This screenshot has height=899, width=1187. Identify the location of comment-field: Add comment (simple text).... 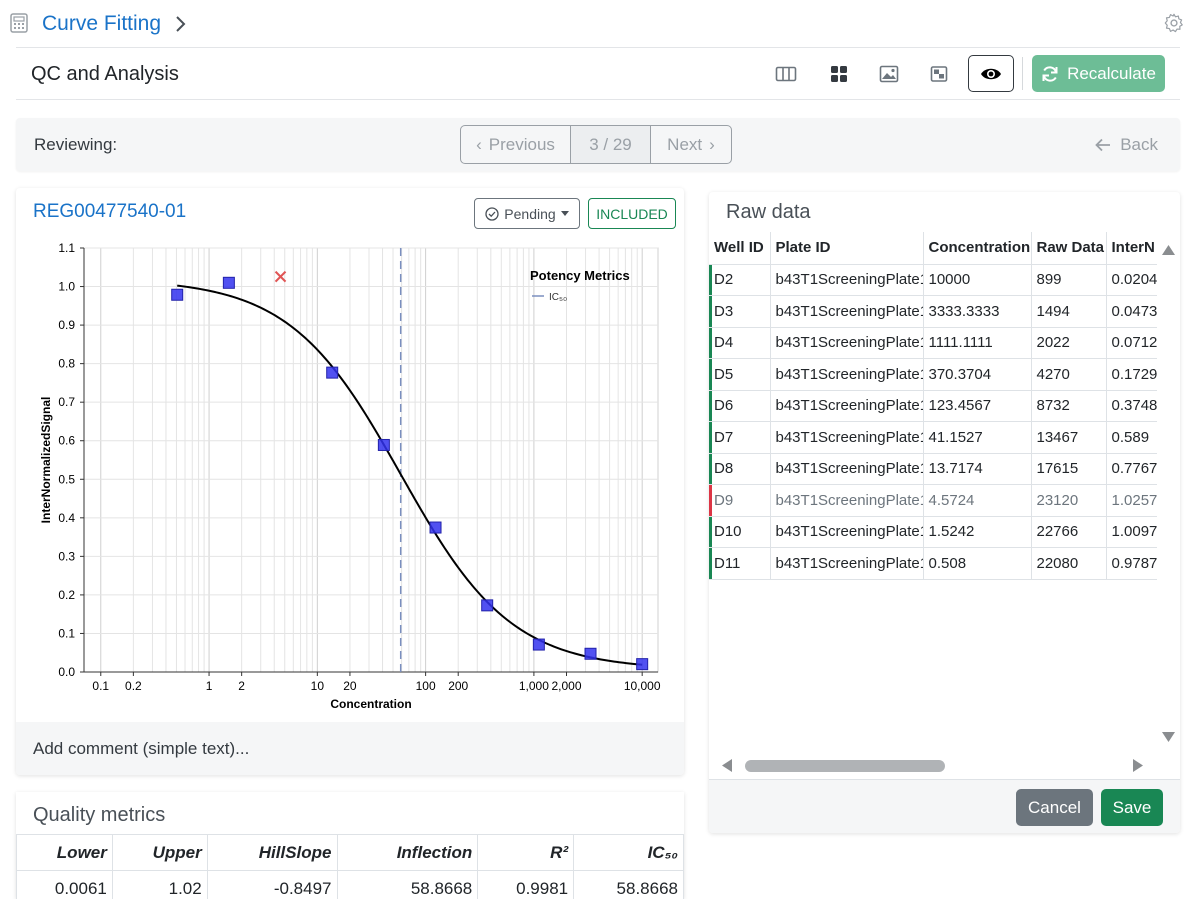
(350, 748).